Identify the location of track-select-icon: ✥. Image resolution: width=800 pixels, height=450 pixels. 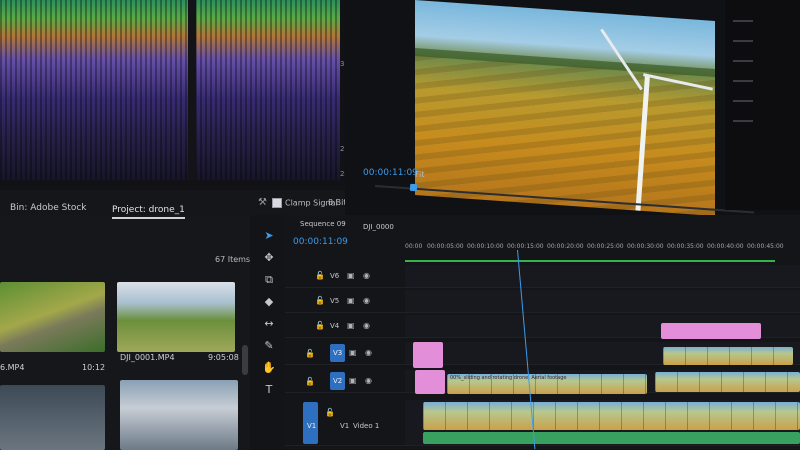
(269, 258).